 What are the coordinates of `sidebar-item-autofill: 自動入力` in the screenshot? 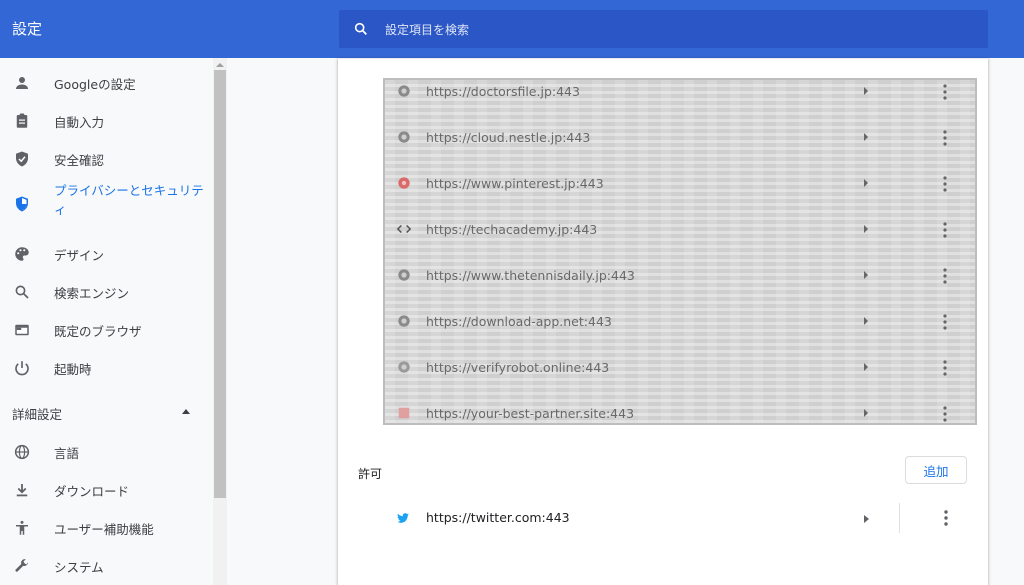 It's located at (106, 120).